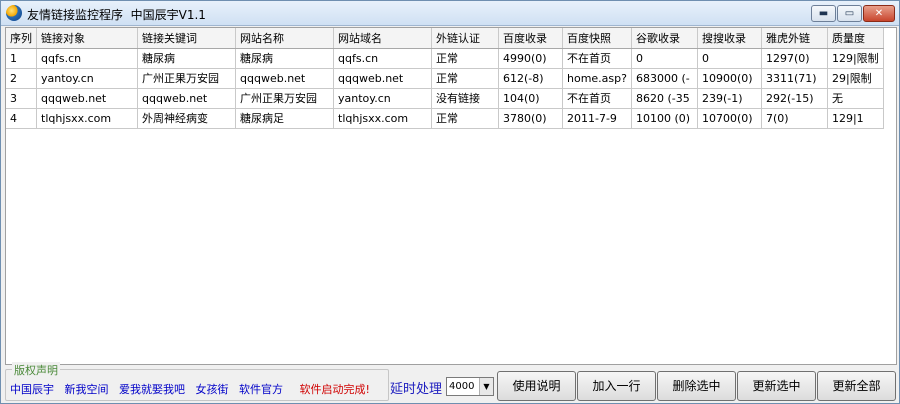  What do you see at coordinates (696, 386) in the screenshot?
I see `delete-selected-button: 删除选中` at bounding box center [696, 386].